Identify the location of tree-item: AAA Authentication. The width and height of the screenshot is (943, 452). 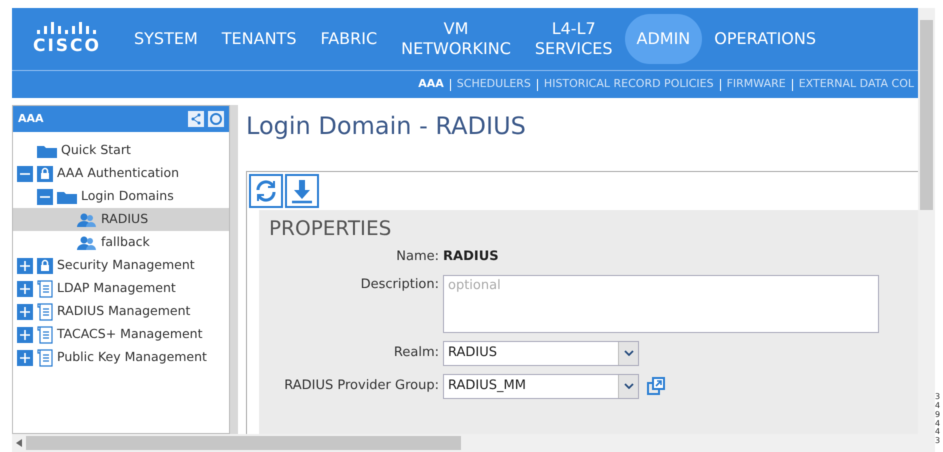
(121, 173).